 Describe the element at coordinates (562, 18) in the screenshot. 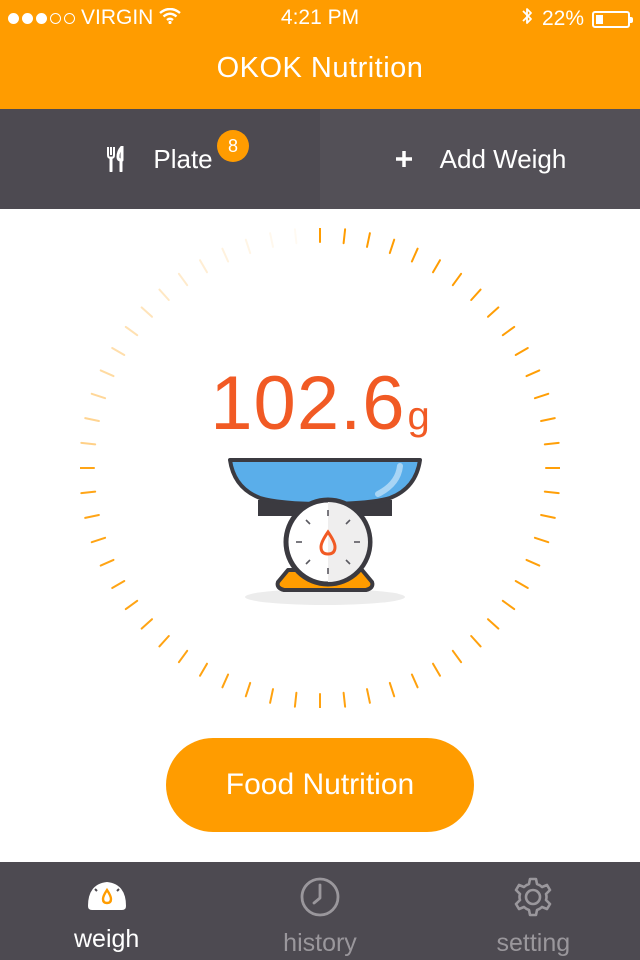

I see `battery-percent: 22%` at that location.